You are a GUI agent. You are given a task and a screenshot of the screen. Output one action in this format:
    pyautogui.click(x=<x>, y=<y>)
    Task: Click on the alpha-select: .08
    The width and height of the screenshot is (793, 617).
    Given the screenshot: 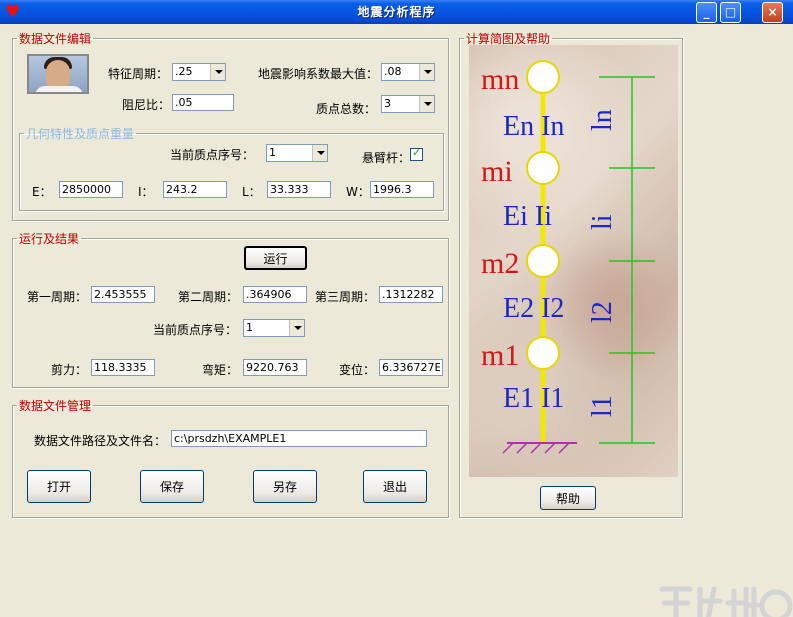 What is the action you would take?
    pyautogui.click(x=408, y=72)
    